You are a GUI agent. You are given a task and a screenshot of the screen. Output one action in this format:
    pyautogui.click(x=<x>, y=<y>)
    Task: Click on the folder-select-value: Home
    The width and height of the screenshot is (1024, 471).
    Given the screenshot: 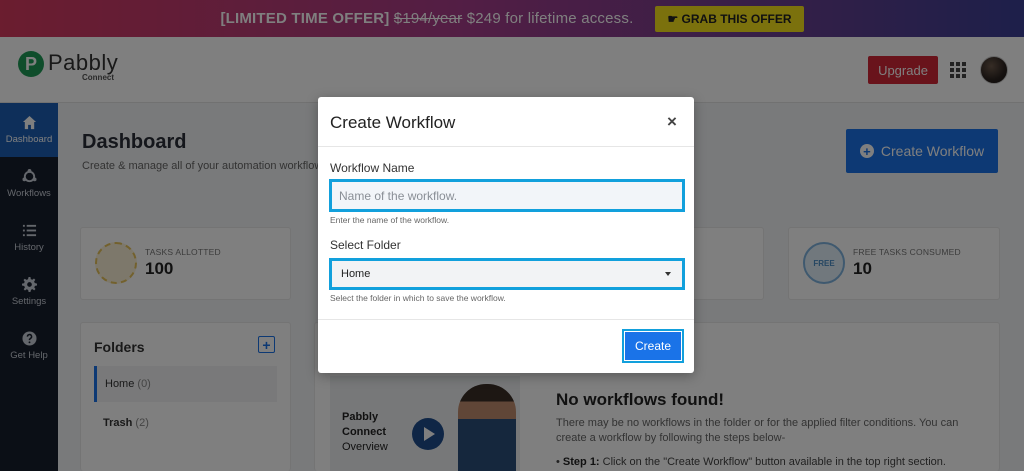 What is the action you would take?
    pyautogui.click(x=356, y=274)
    